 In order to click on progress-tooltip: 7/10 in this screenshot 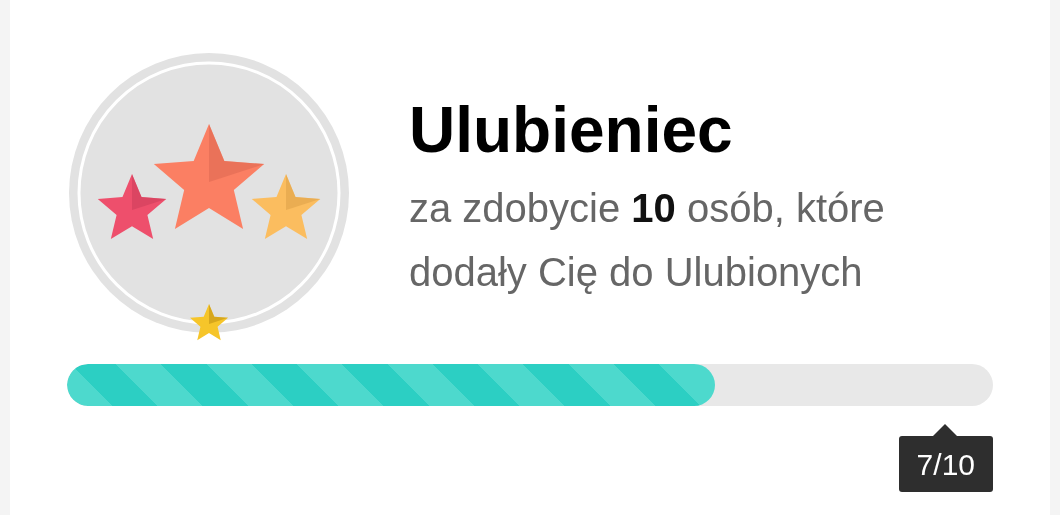, I will do `click(945, 464)`.